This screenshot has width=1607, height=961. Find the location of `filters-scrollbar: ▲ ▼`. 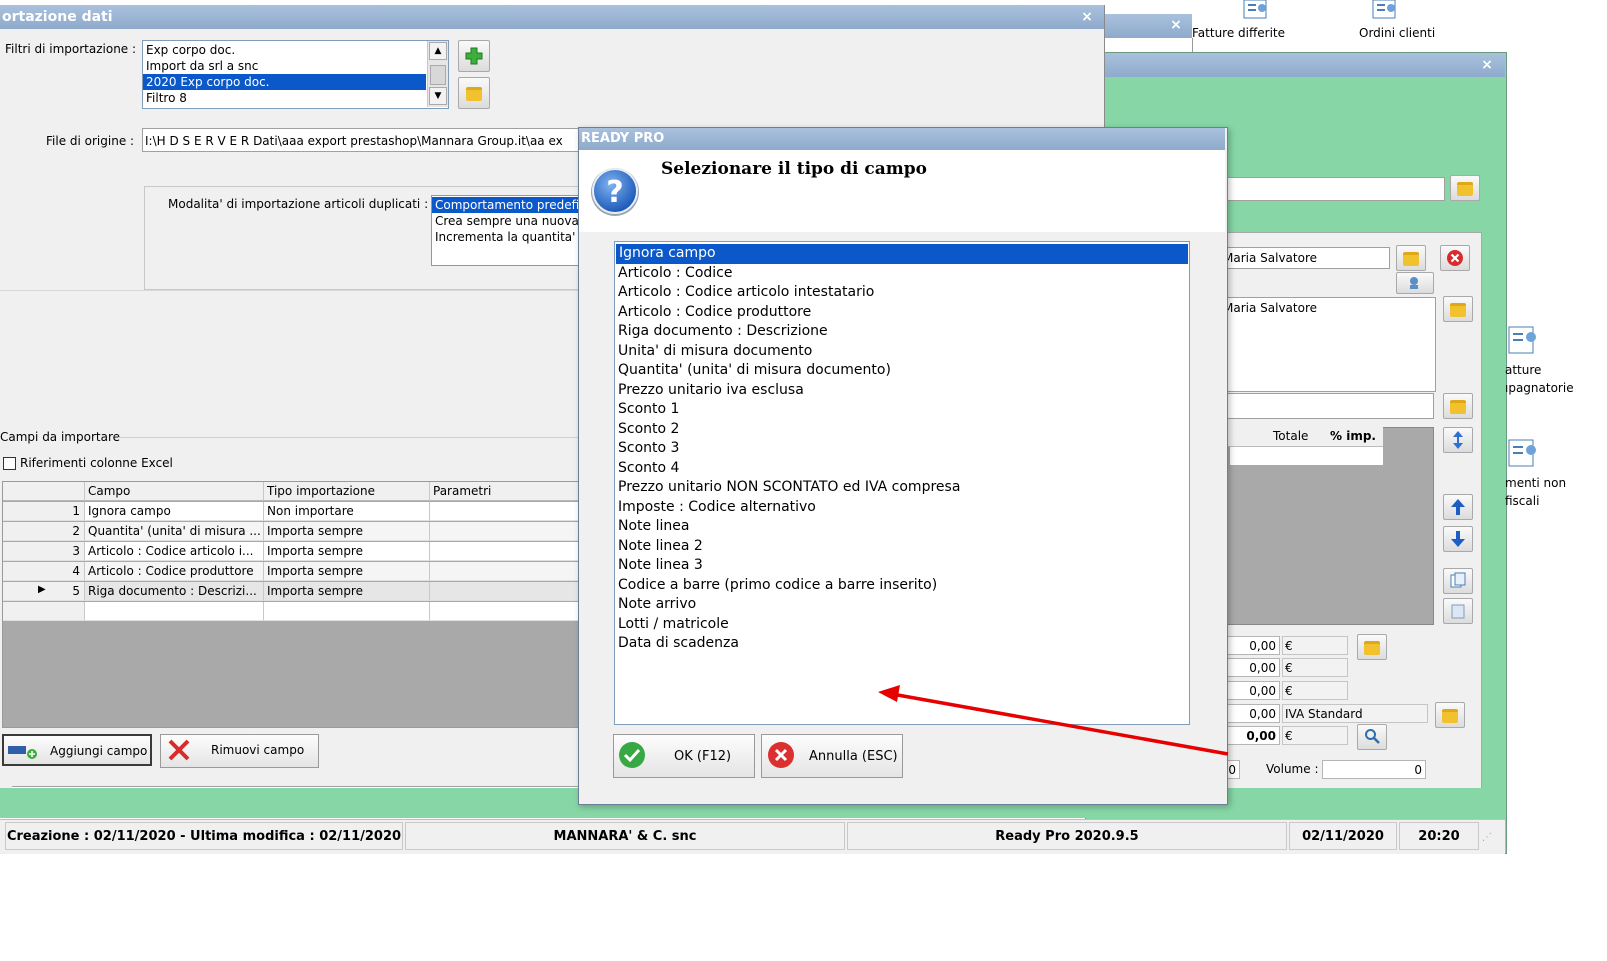

filters-scrollbar: ▲ ▼ is located at coordinates (437, 74).